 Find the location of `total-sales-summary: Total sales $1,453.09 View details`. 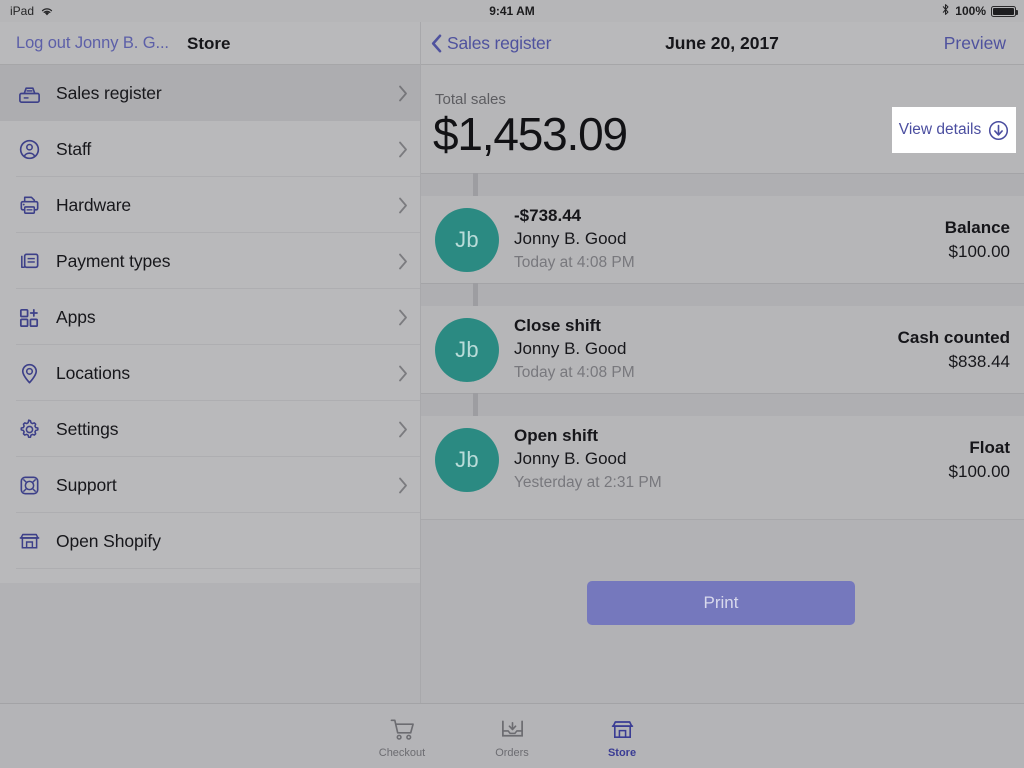

total-sales-summary: Total sales $1,453.09 View details is located at coordinates (722, 119).